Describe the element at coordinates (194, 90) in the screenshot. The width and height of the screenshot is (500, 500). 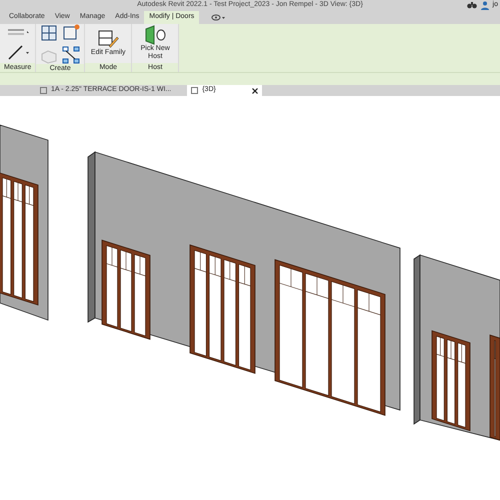
I see `cube-icon` at that location.